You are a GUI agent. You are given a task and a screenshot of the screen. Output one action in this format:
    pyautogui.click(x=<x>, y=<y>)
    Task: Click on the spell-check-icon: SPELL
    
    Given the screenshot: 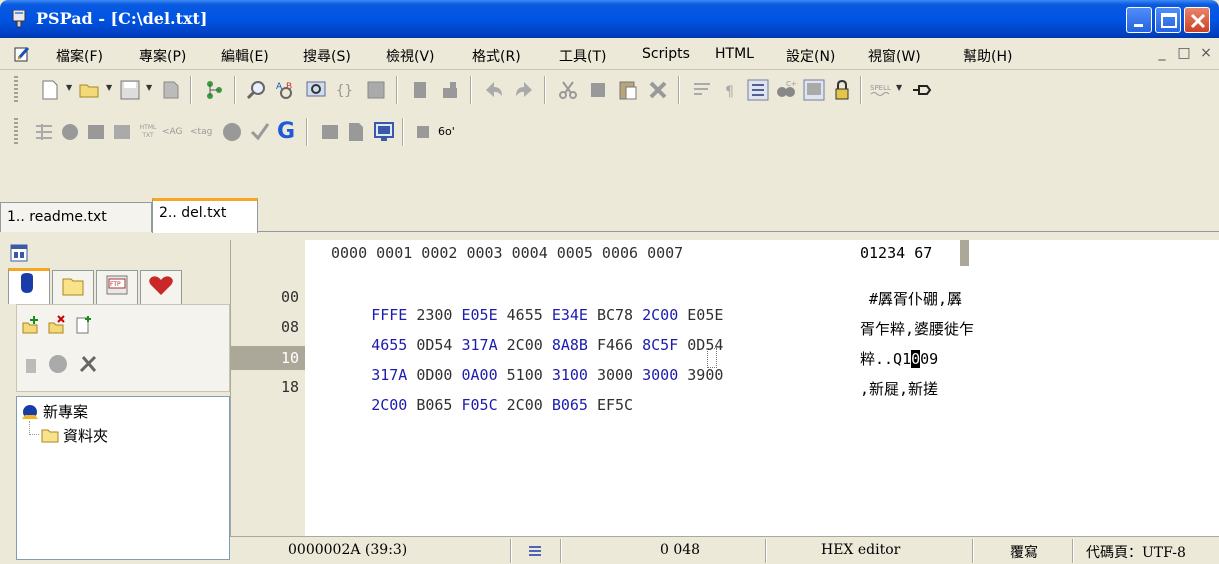 What is the action you would take?
    pyautogui.click(x=882, y=90)
    